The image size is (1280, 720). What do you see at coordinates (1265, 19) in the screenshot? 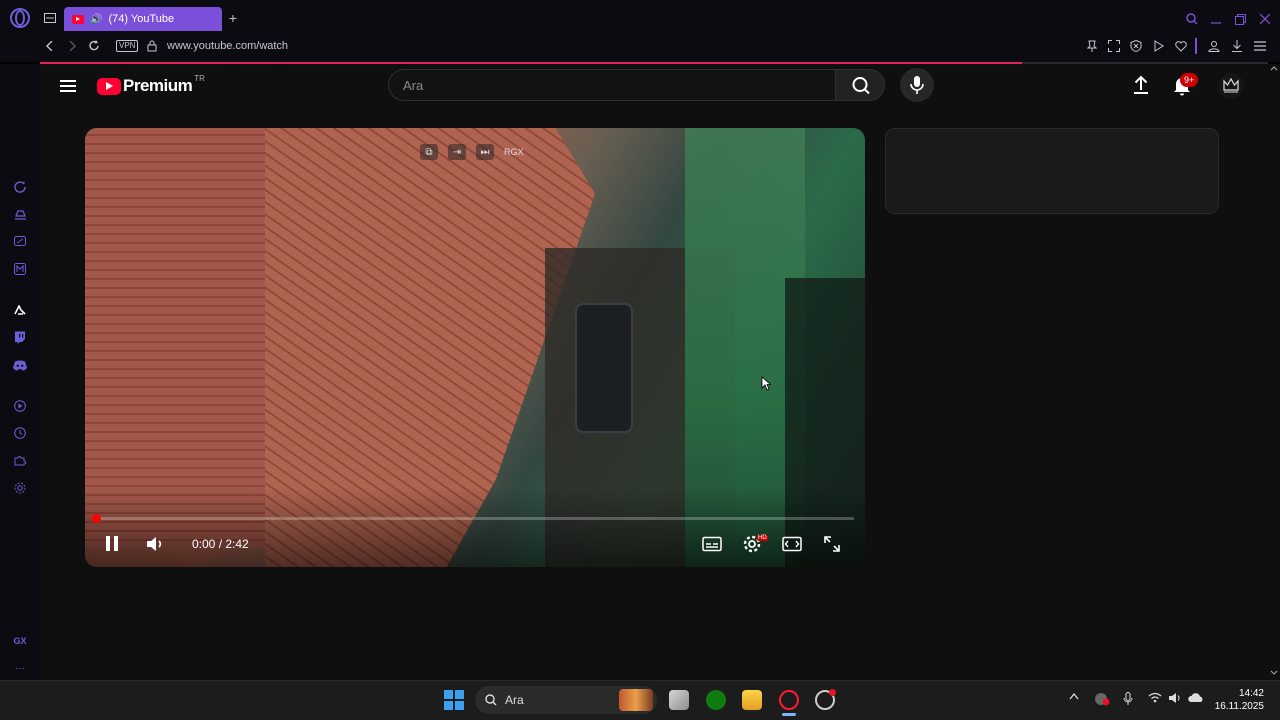
I see `close-icon` at bounding box center [1265, 19].